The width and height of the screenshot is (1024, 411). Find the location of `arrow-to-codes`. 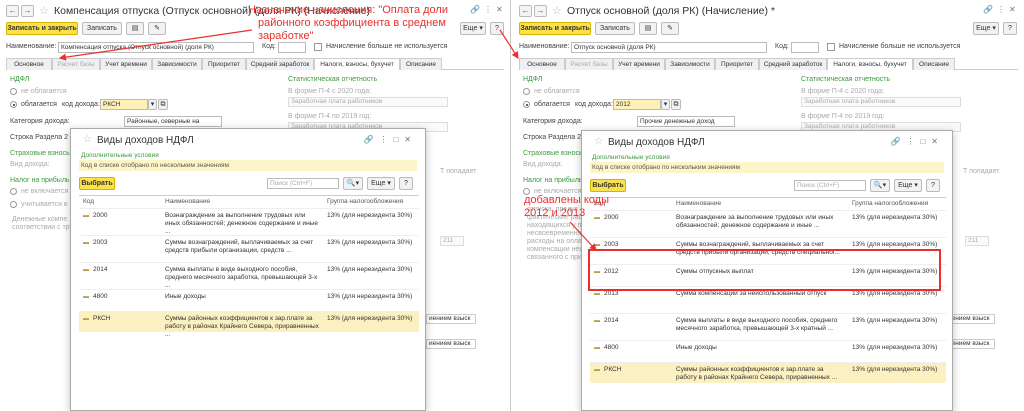

arrow-to-codes is located at coordinates (583, 236).